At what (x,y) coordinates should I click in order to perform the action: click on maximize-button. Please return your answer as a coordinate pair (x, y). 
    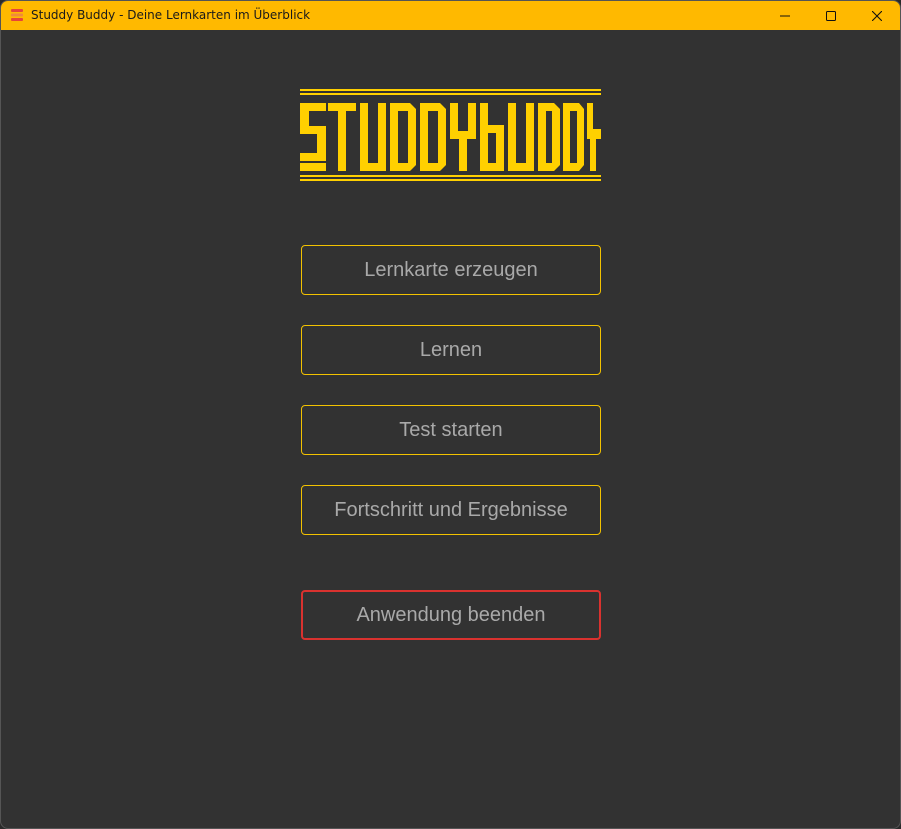
    Looking at the image, I should click on (831, 15).